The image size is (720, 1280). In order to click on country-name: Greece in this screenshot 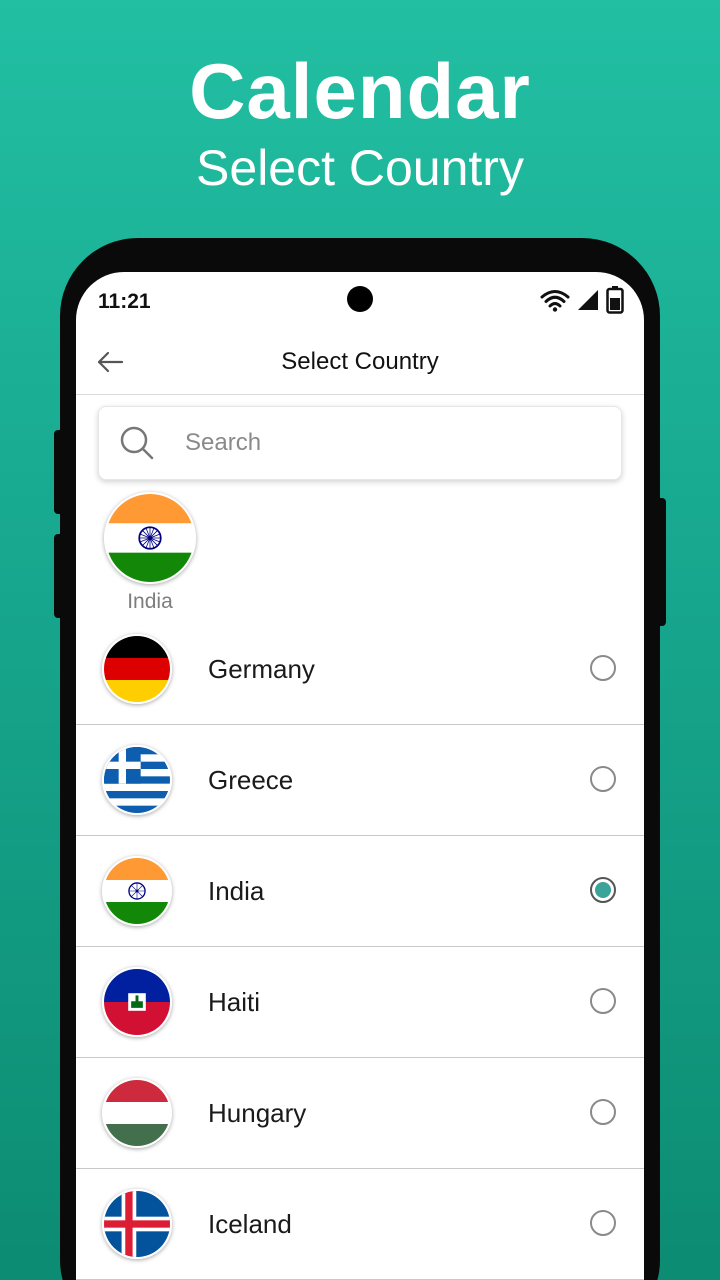, I will do `click(251, 780)`.